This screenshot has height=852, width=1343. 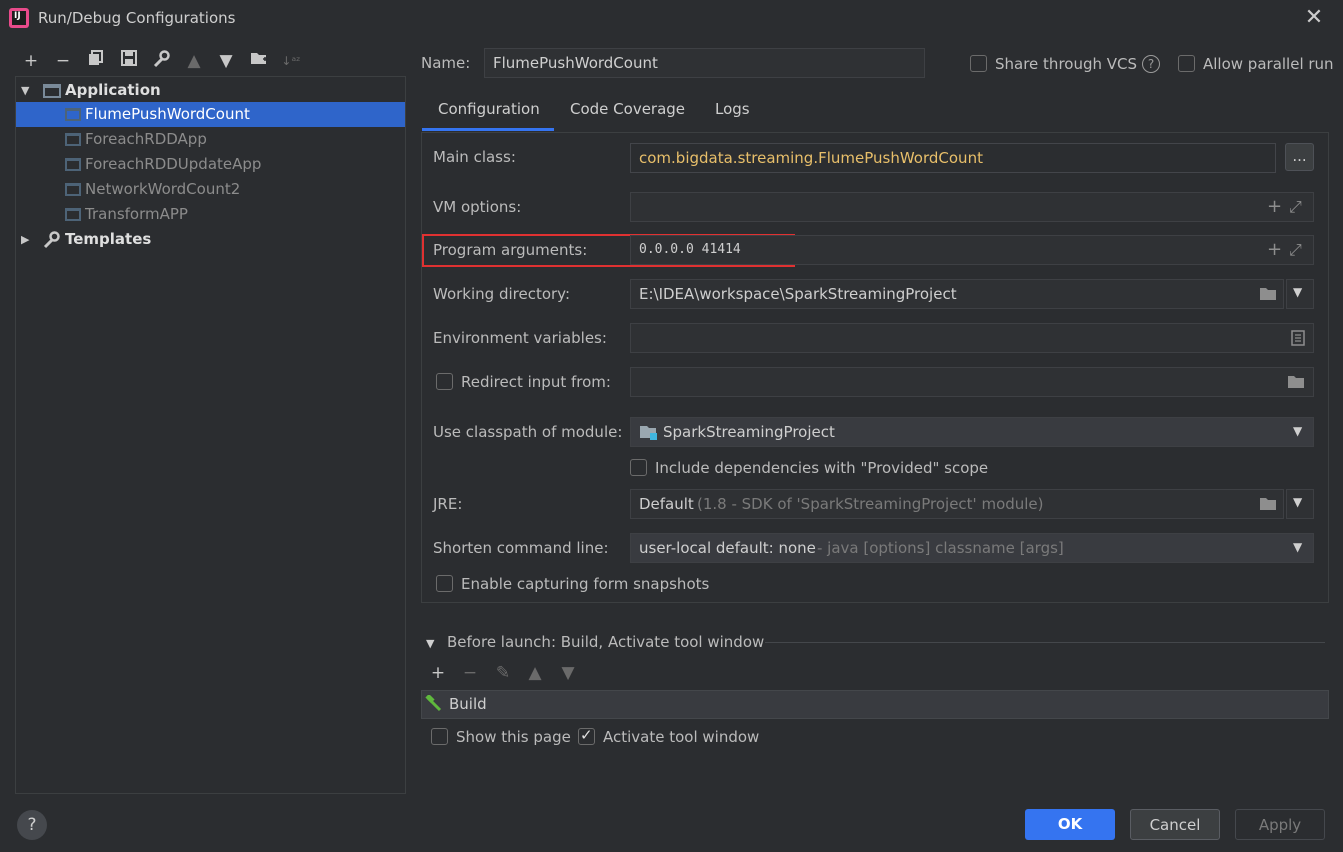 What do you see at coordinates (210, 239) in the screenshot?
I see `tree-node-templates: ▶ Templates` at bounding box center [210, 239].